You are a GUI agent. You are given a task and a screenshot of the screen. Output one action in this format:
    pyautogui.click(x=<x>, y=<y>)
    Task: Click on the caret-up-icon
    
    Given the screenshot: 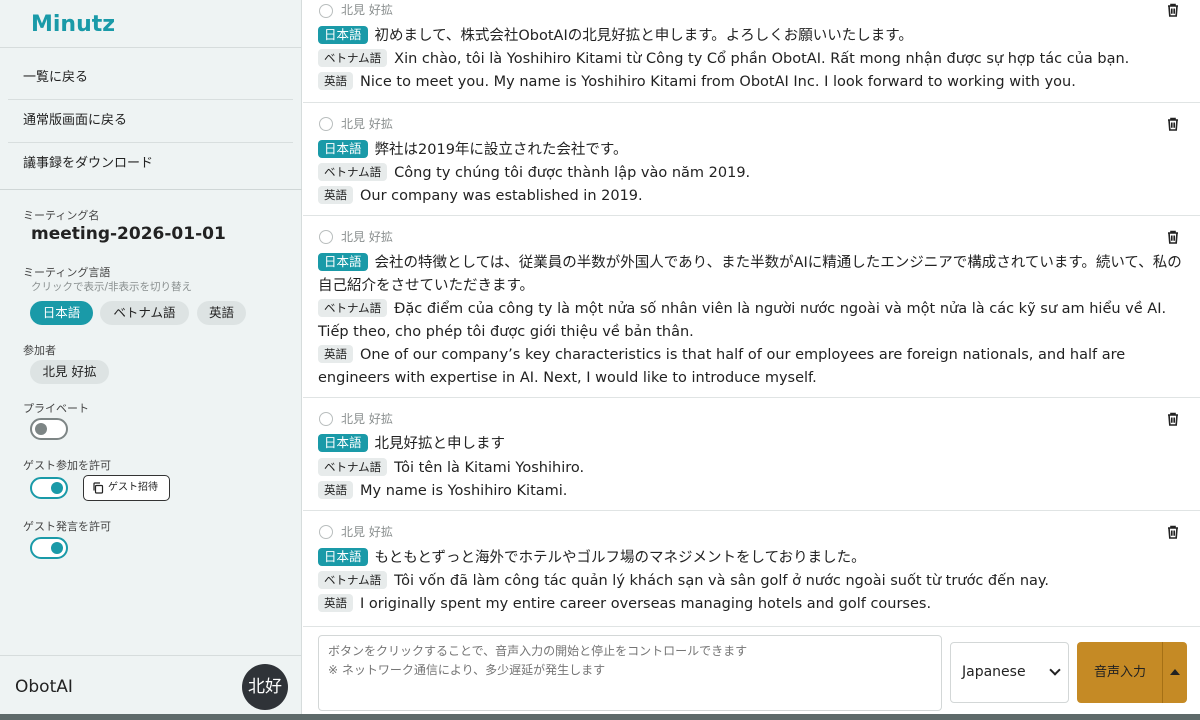 What is the action you would take?
    pyautogui.click(x=1175, y=672)
    